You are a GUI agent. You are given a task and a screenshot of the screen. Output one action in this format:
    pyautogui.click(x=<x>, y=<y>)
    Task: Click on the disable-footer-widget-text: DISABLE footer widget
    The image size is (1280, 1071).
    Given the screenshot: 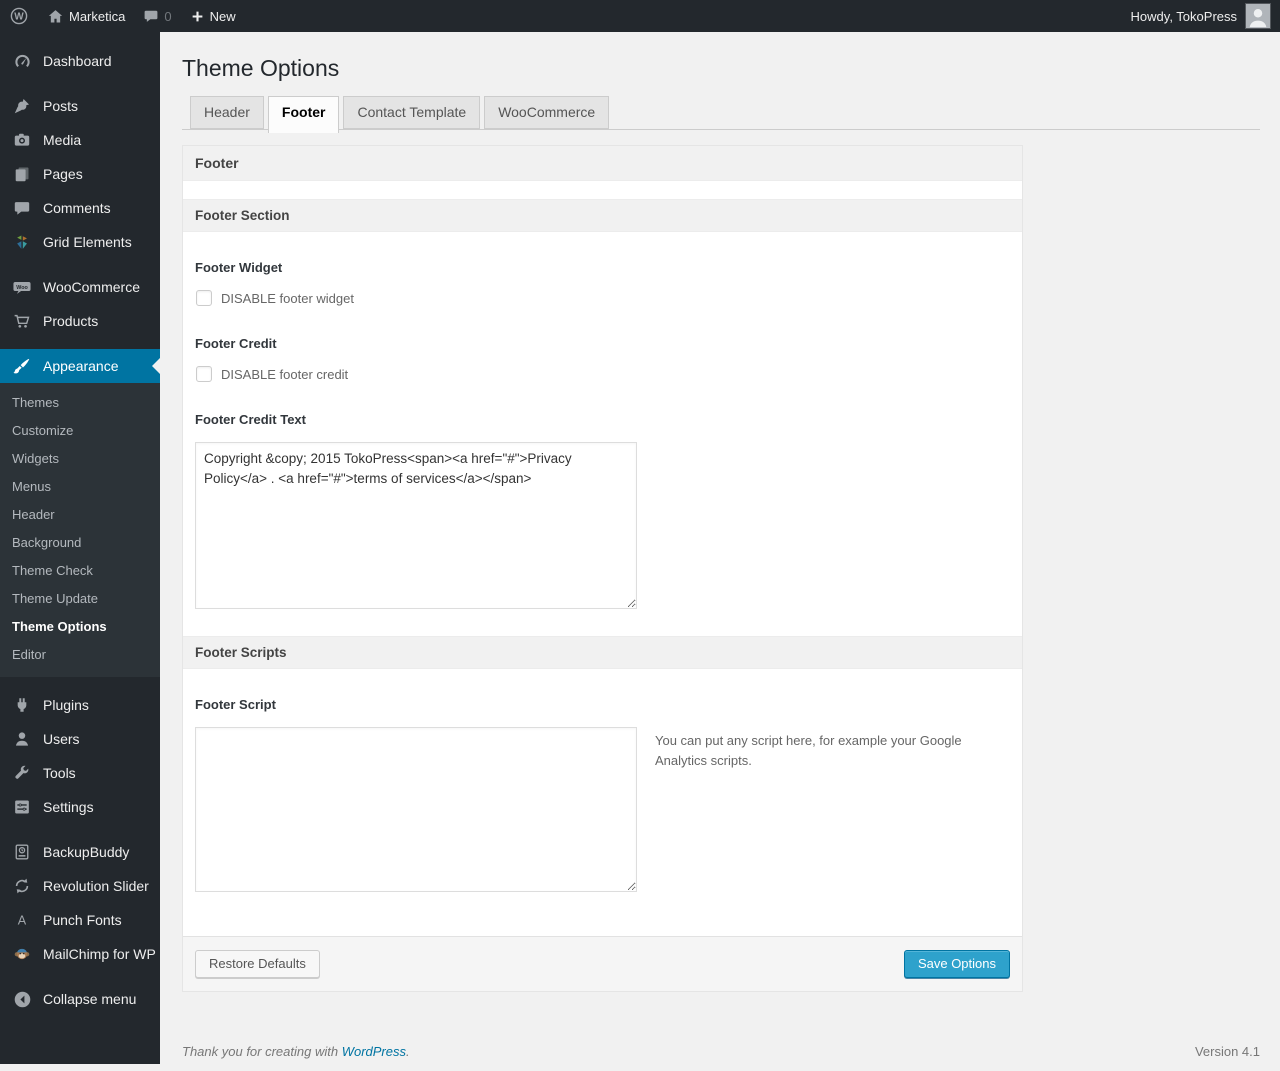 What is the action you would take?
    pyautogui.click(x=287, y=298)
    